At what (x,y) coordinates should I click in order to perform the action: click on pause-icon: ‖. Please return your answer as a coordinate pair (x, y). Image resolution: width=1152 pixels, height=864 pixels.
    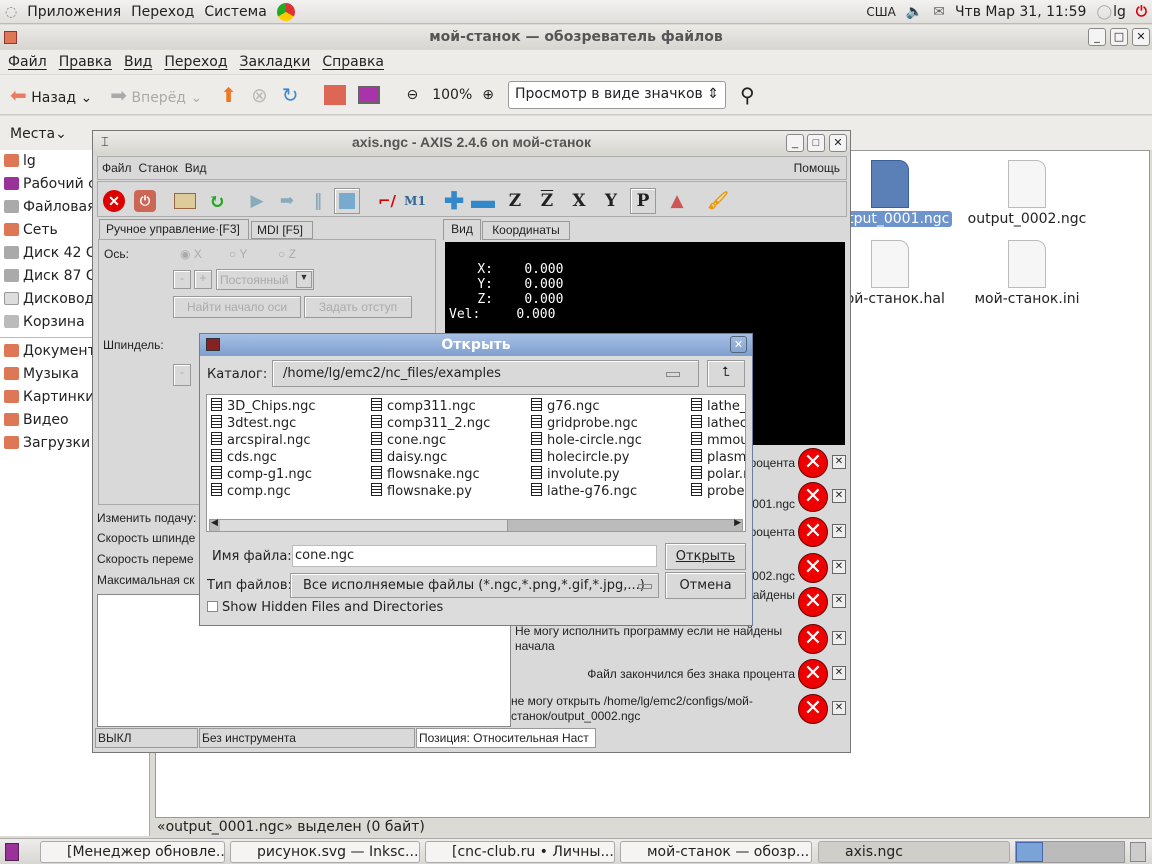
    Looking at the image, I should click on (318, 201).